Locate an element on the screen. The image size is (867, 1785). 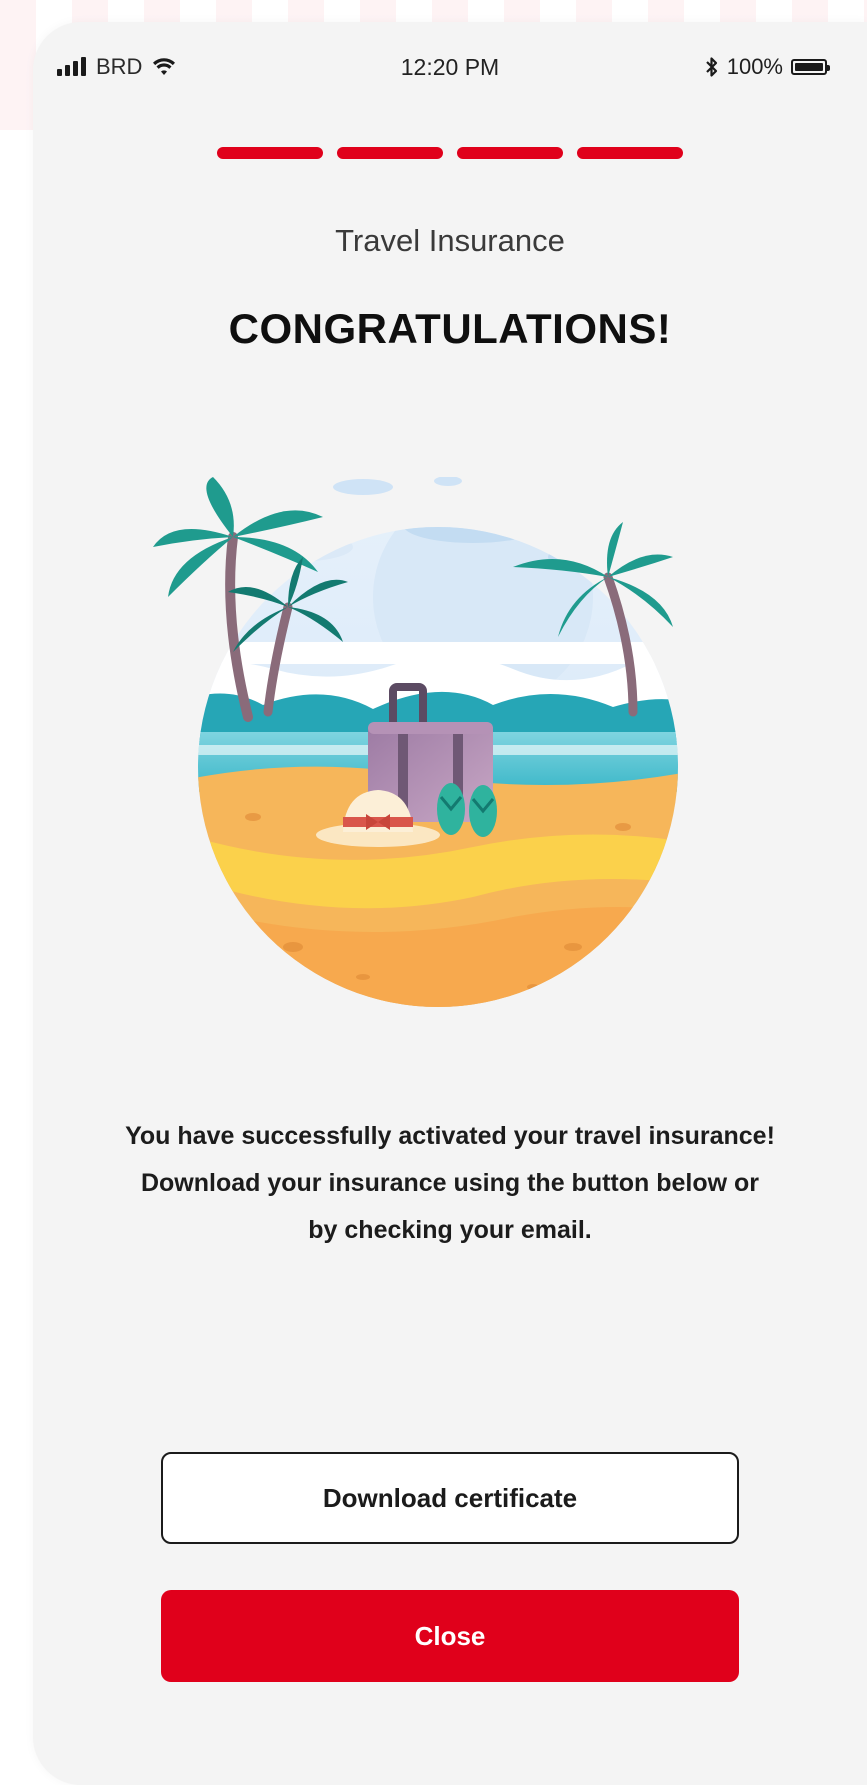
bluetooth-icon is located at coordinates (711, 67).